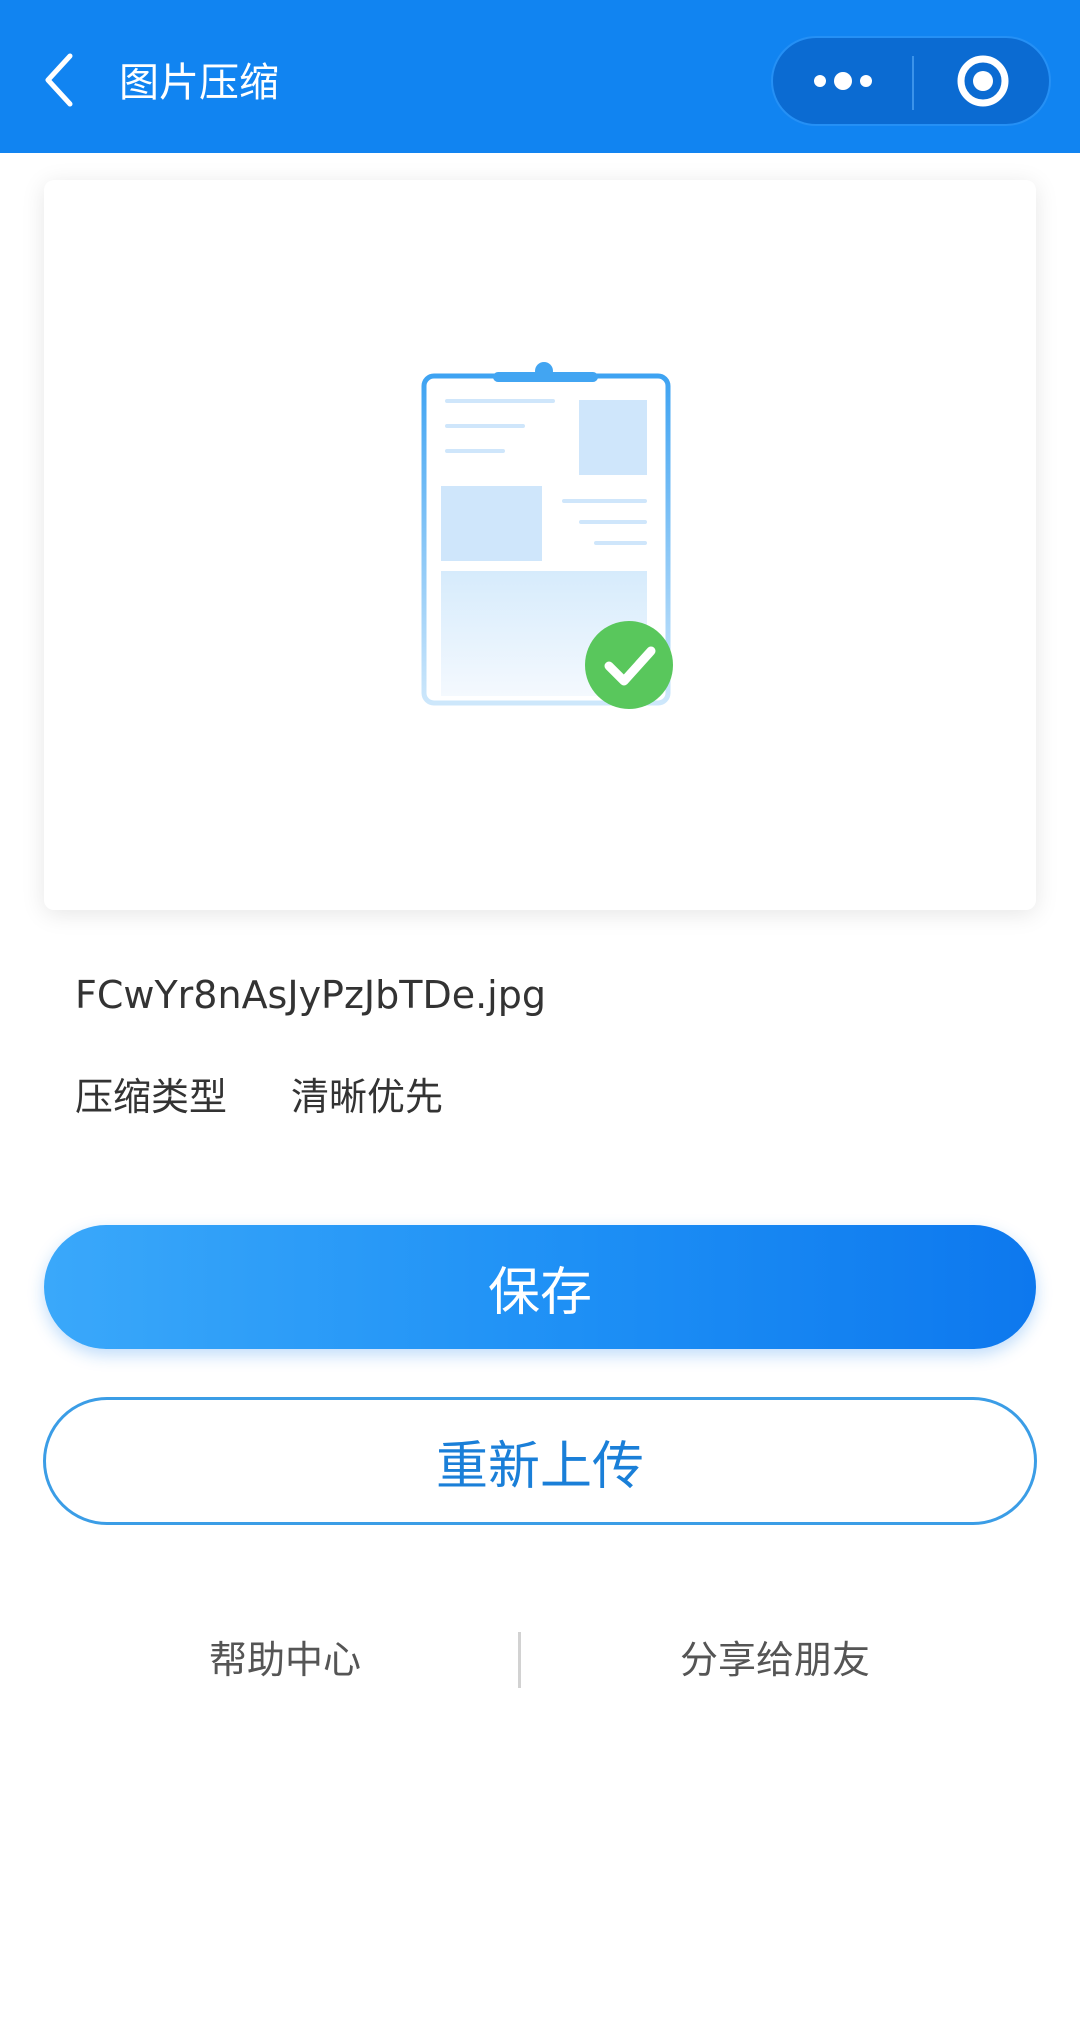 The width and height of the screenshot is (1080, 2040). I want to click on help-center-link: 帮助中心, so click(285, 1660).